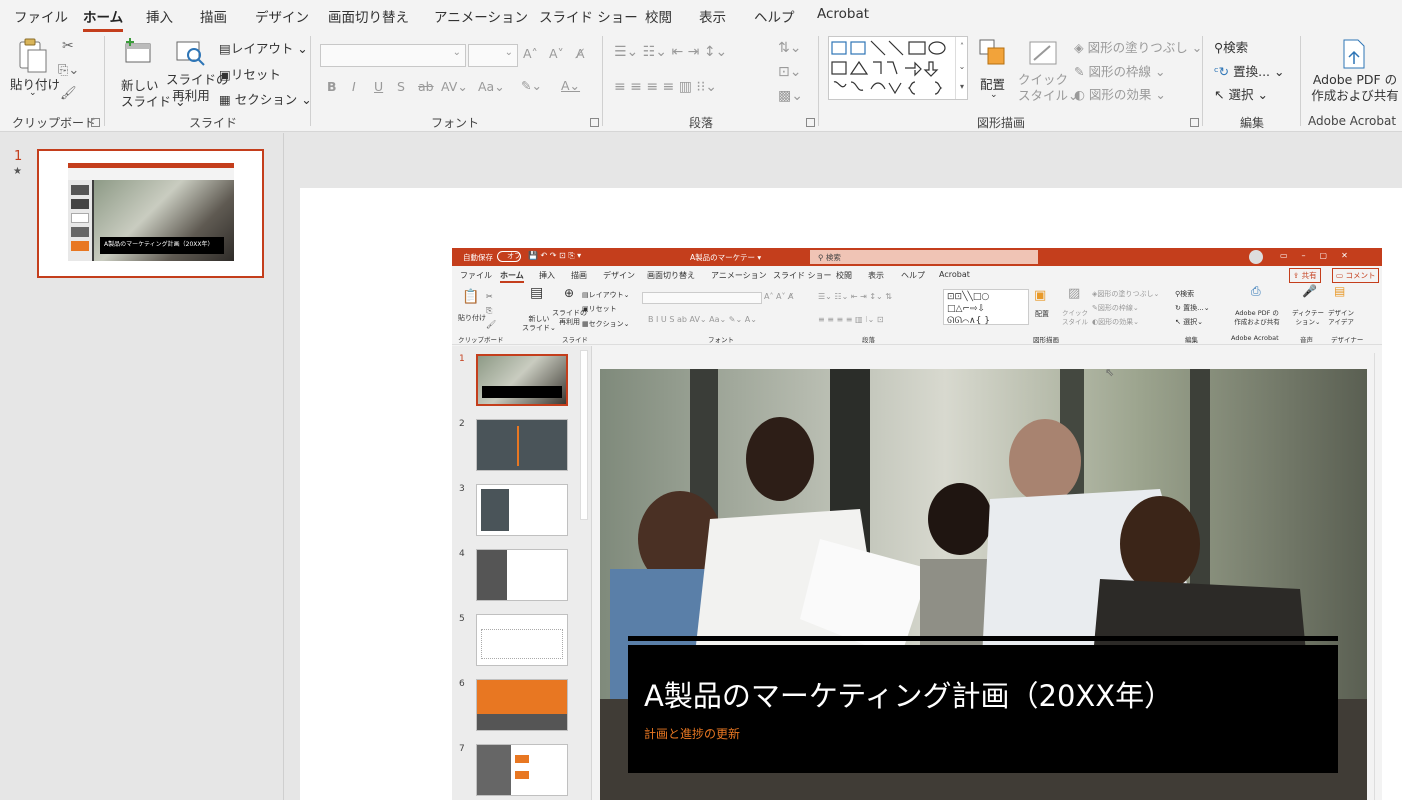  What do you see at coordinates (1043, 53) in the screenshot?
I see `quick-style-icon` at bounding box center [1043, 53].